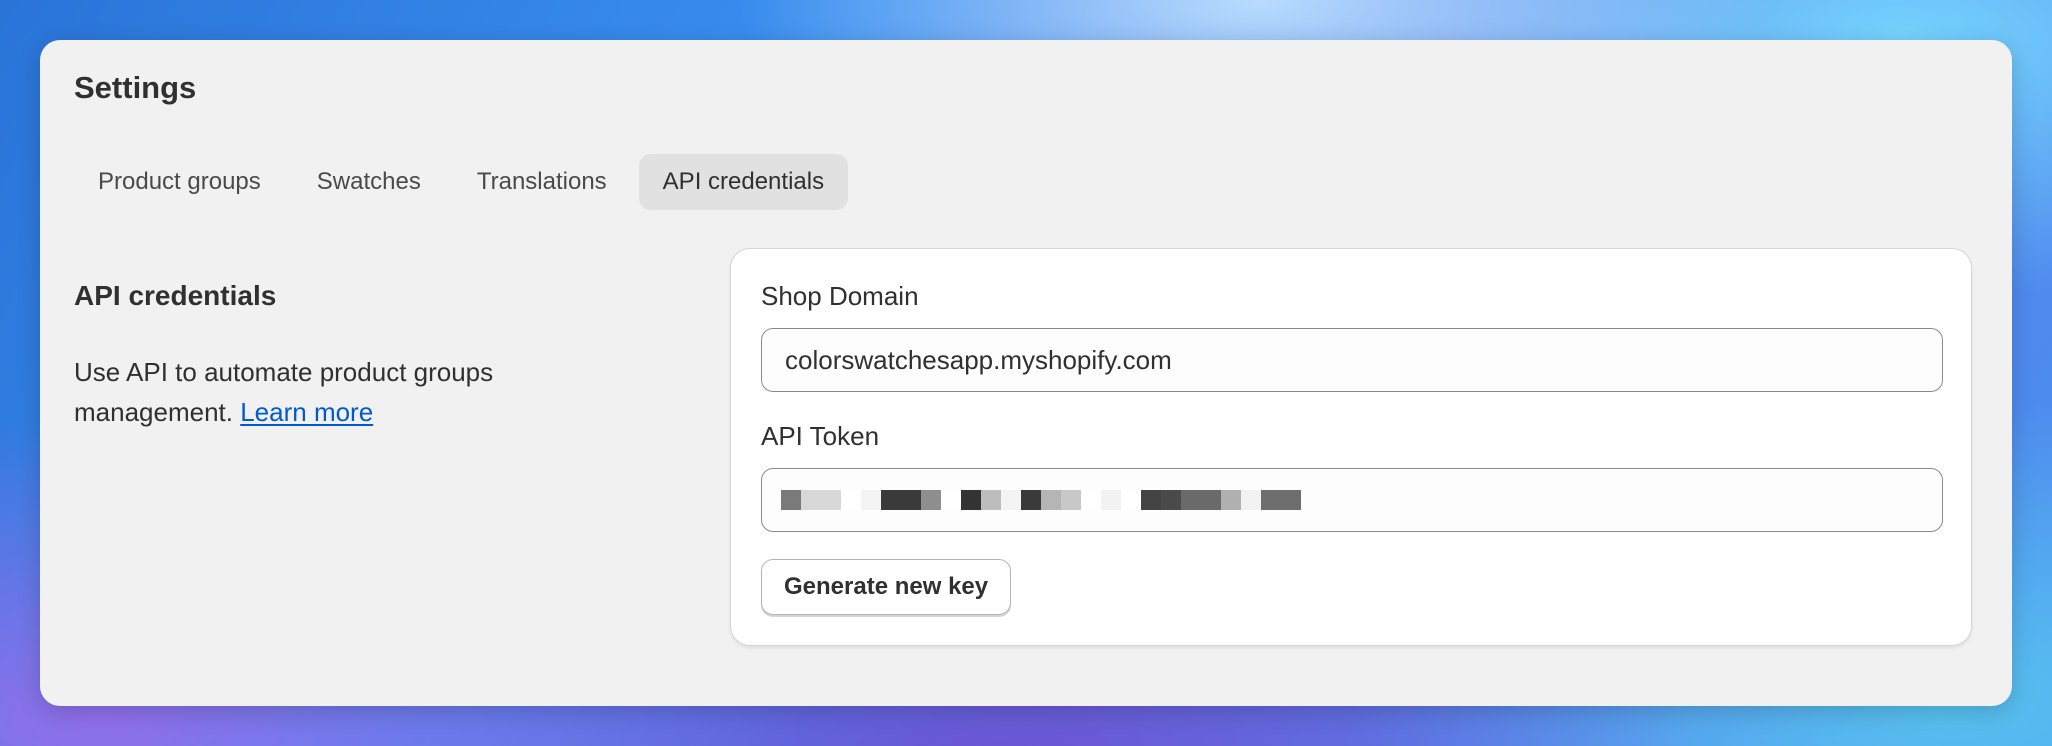 Image resolution: width=2052 pixels, height=746 pixels. What do you see at coordinates (369, 182) in the screenshot?
I see `tab-swatches: Swatches` at bounding box center [369, 182].